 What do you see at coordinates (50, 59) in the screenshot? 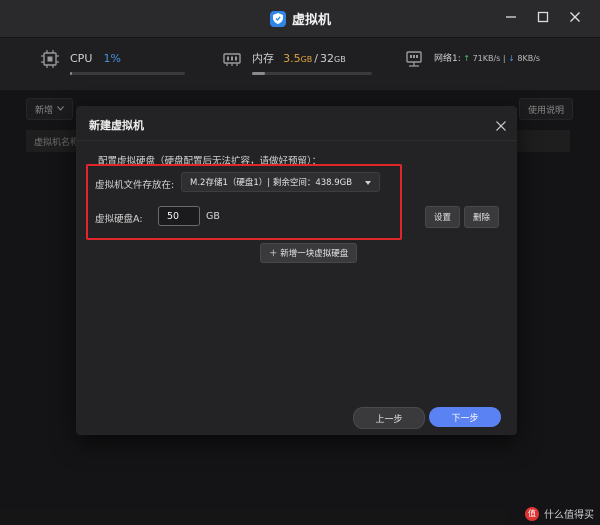
I see `cpu-icon` at bounding box center [50, 59].